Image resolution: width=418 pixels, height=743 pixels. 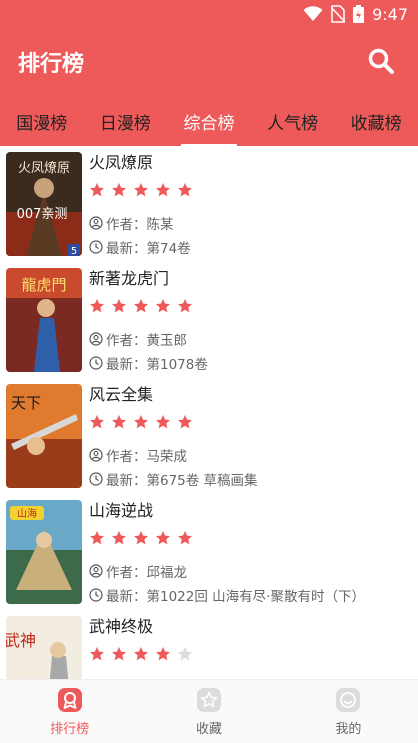 I want to click on comic-latest: 最新： 第675卷 草稿画集, so click(x=249, y=479).